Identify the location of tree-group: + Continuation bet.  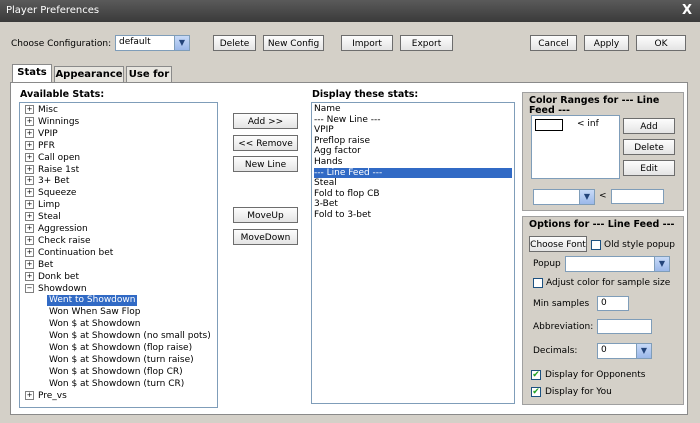
(69, 253).